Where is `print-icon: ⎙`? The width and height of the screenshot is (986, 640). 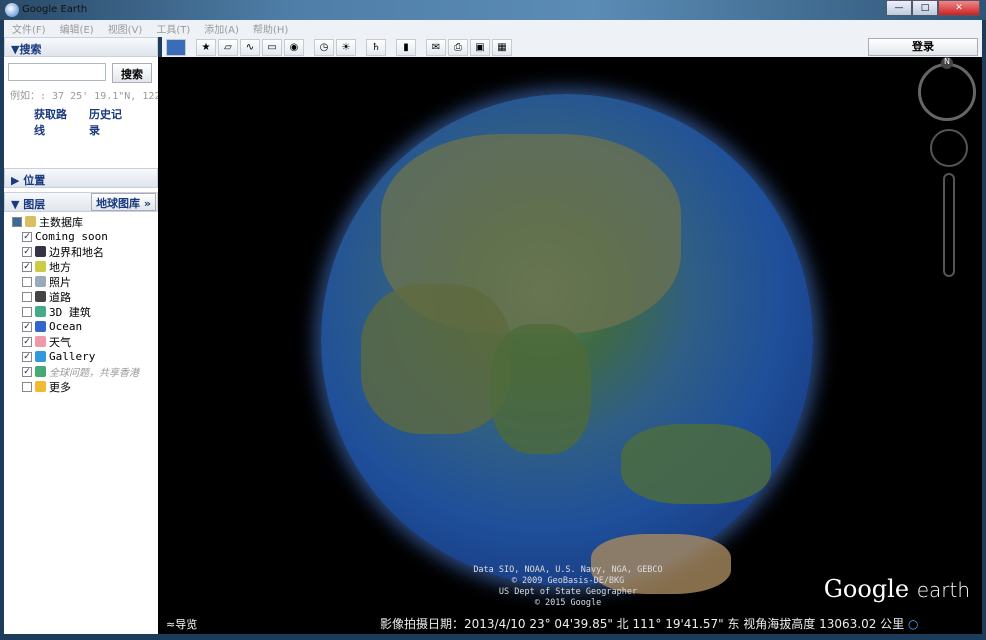 print-icon: ⎙ is located at coordinates (458, 47).